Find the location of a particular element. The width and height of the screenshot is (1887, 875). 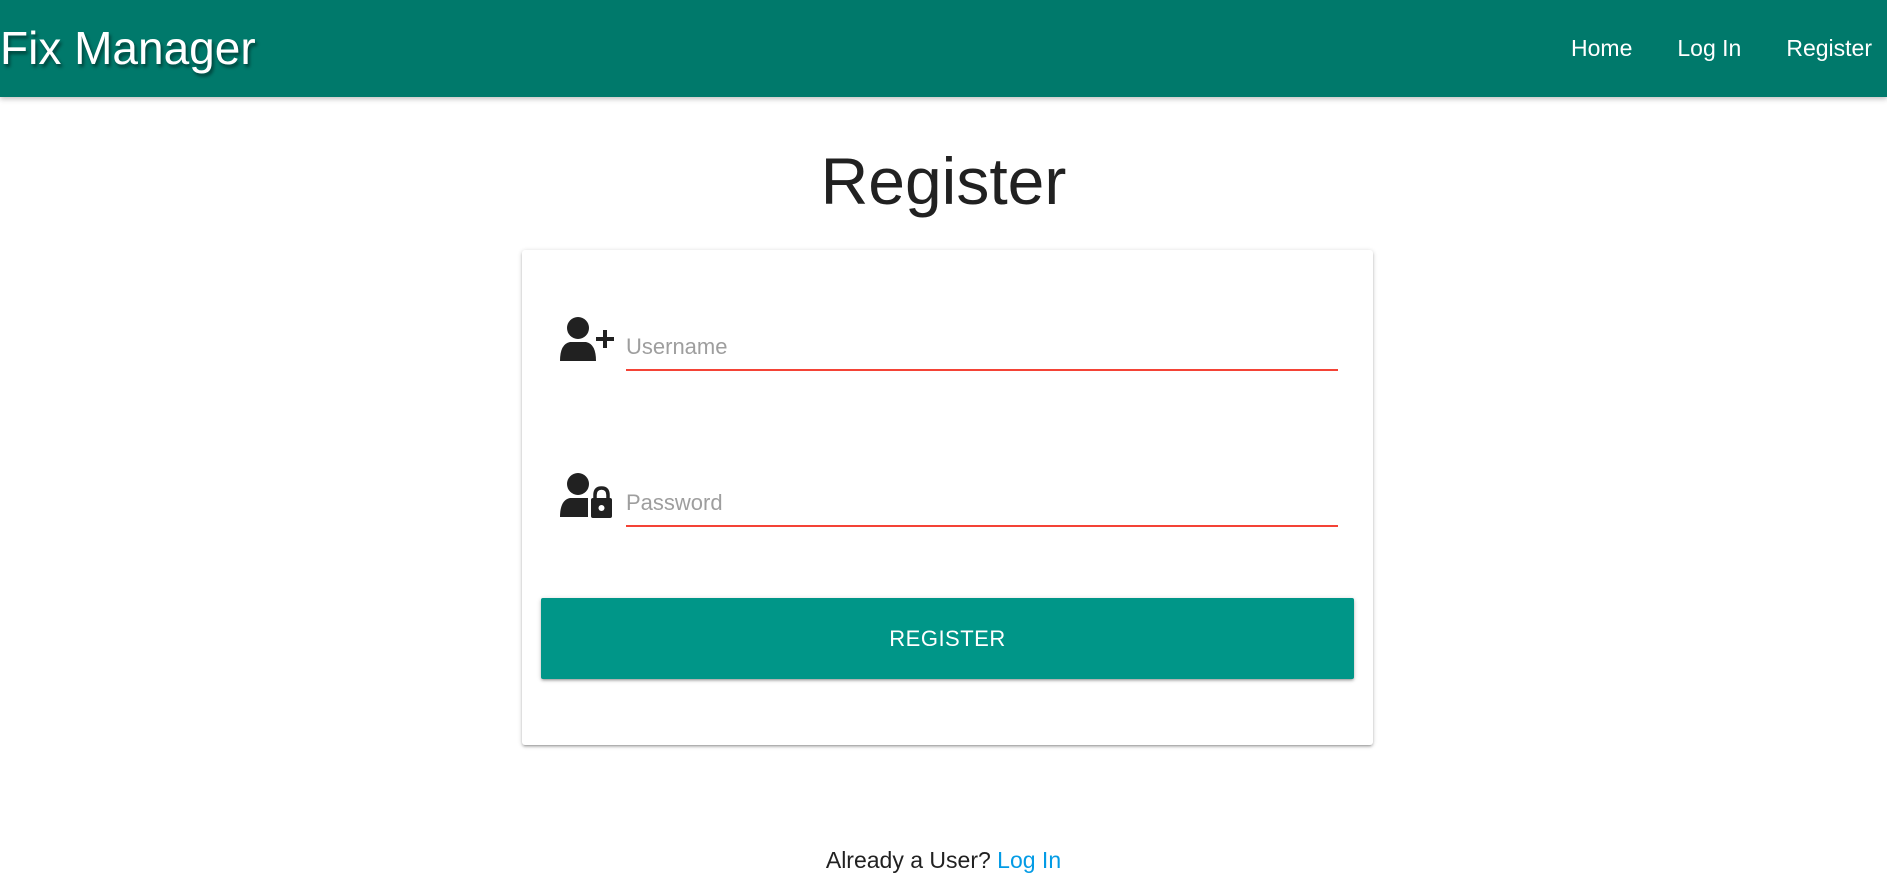

nav-item-home: Home is located at coordinates (1601, 48).